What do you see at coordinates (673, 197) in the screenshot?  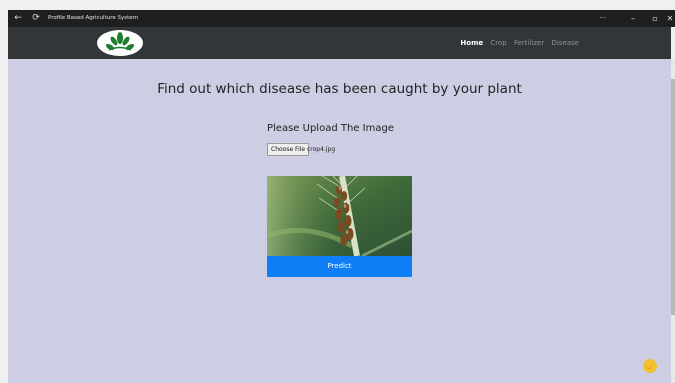 I see `scrollbar-thumb` at bounding box center [673, 197].